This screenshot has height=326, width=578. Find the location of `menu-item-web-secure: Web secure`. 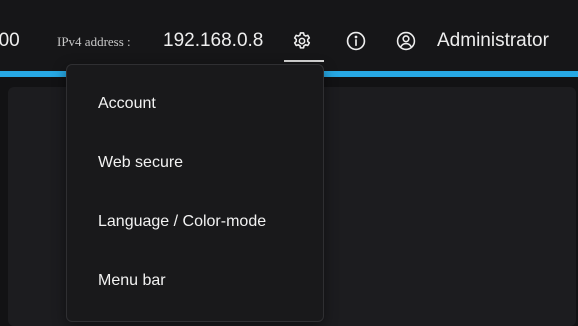

menu-item-web-secure: Web secure is located at coordinates (140, 163).